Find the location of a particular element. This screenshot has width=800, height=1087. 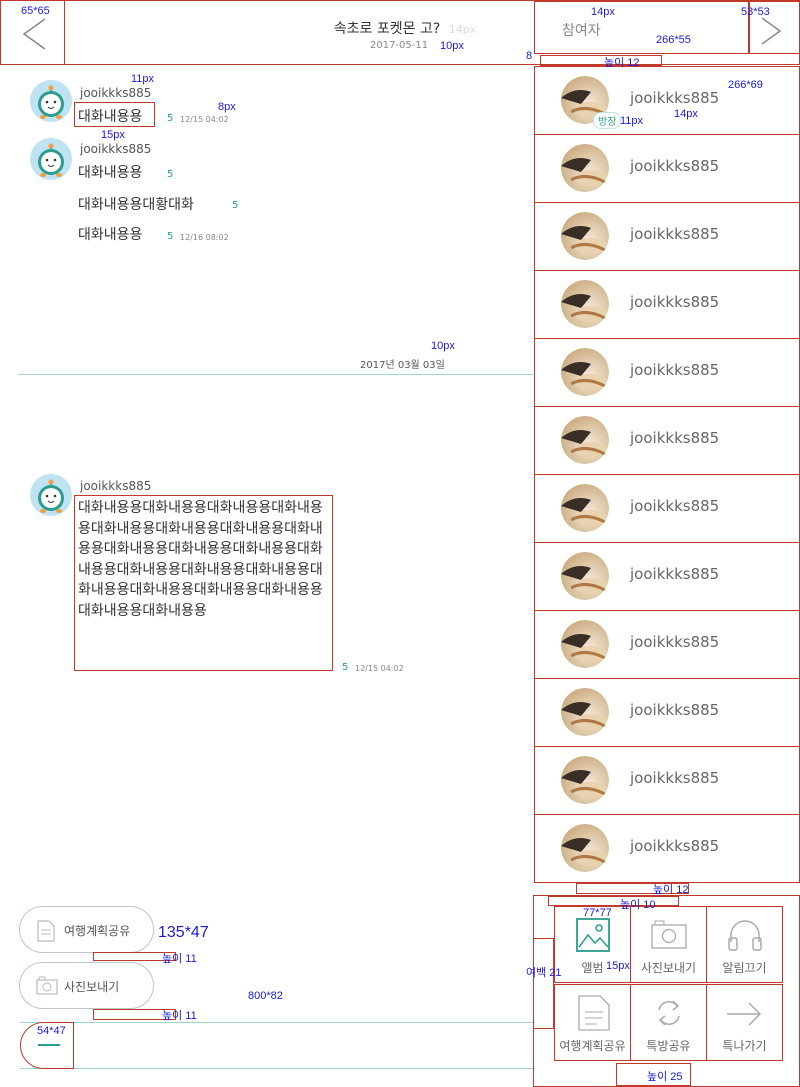

share-room-button: 특방공유 is located at coordinates (668, 1022).